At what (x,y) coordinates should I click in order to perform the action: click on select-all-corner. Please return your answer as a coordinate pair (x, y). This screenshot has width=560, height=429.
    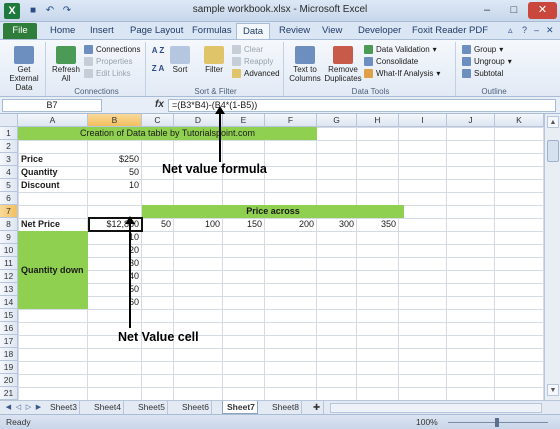
    Looking at the image, I should click on (9, 120).